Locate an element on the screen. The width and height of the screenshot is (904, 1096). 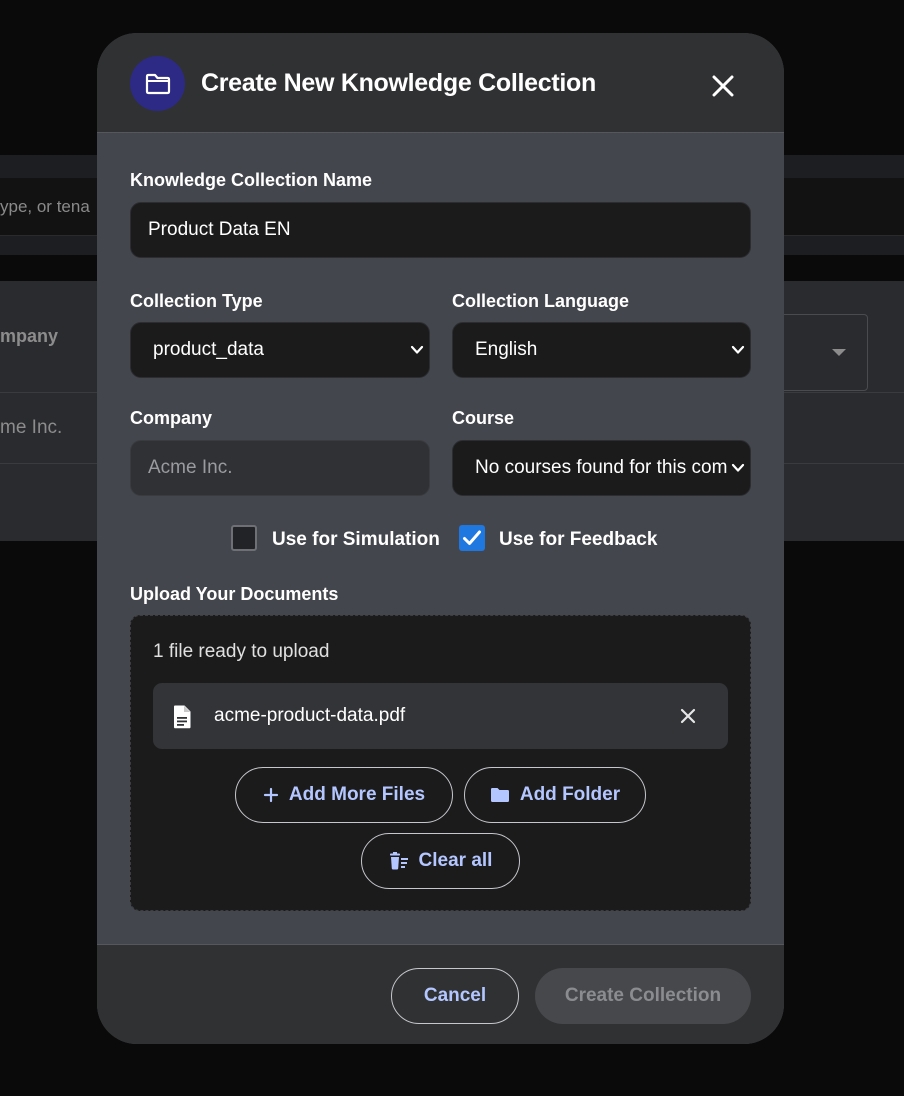
company-label: Company is located at coordinates (171, 418).